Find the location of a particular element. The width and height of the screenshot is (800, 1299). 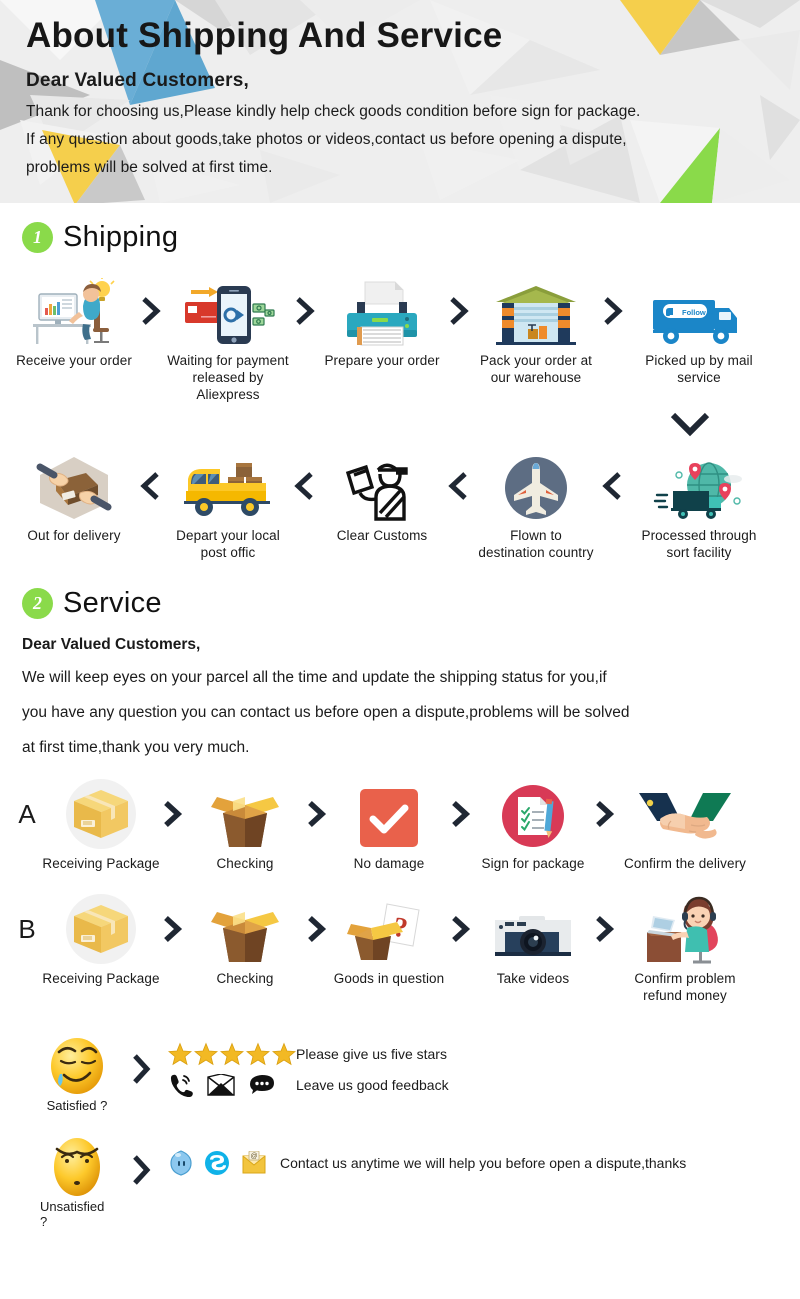

page-title: About Shipping And Service is located at coordinates (264, 35).